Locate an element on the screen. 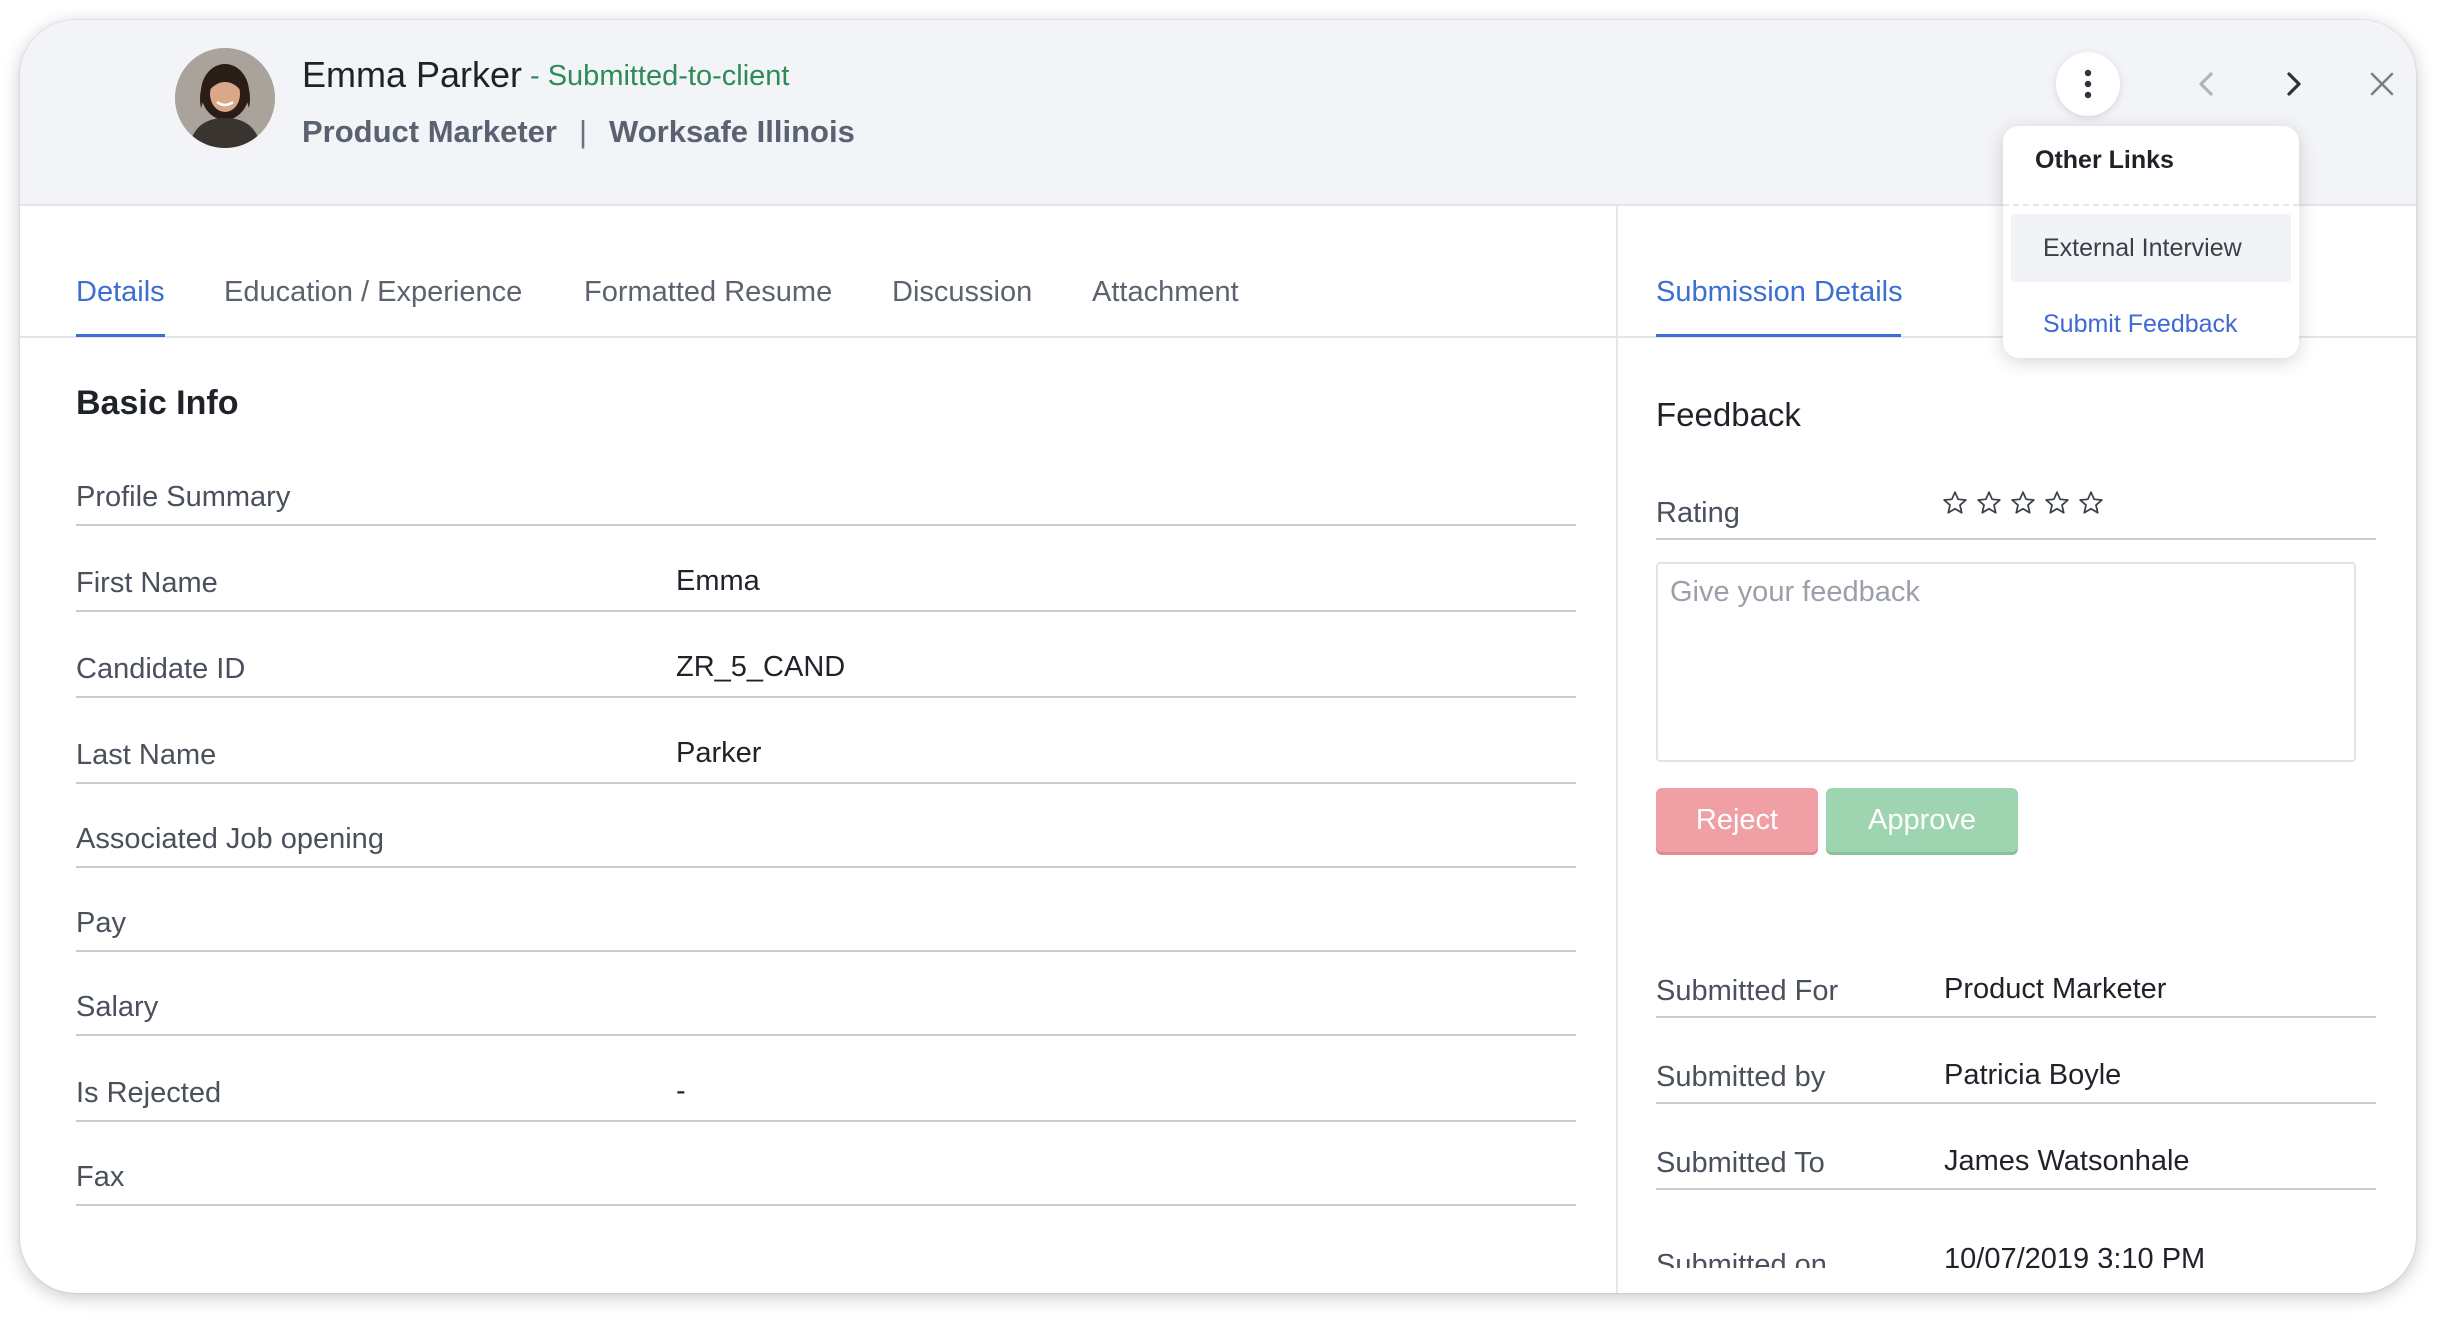 The height and width of the screenshot is (1321, 2442). menu-divider is located at coordinates (2151, 205).